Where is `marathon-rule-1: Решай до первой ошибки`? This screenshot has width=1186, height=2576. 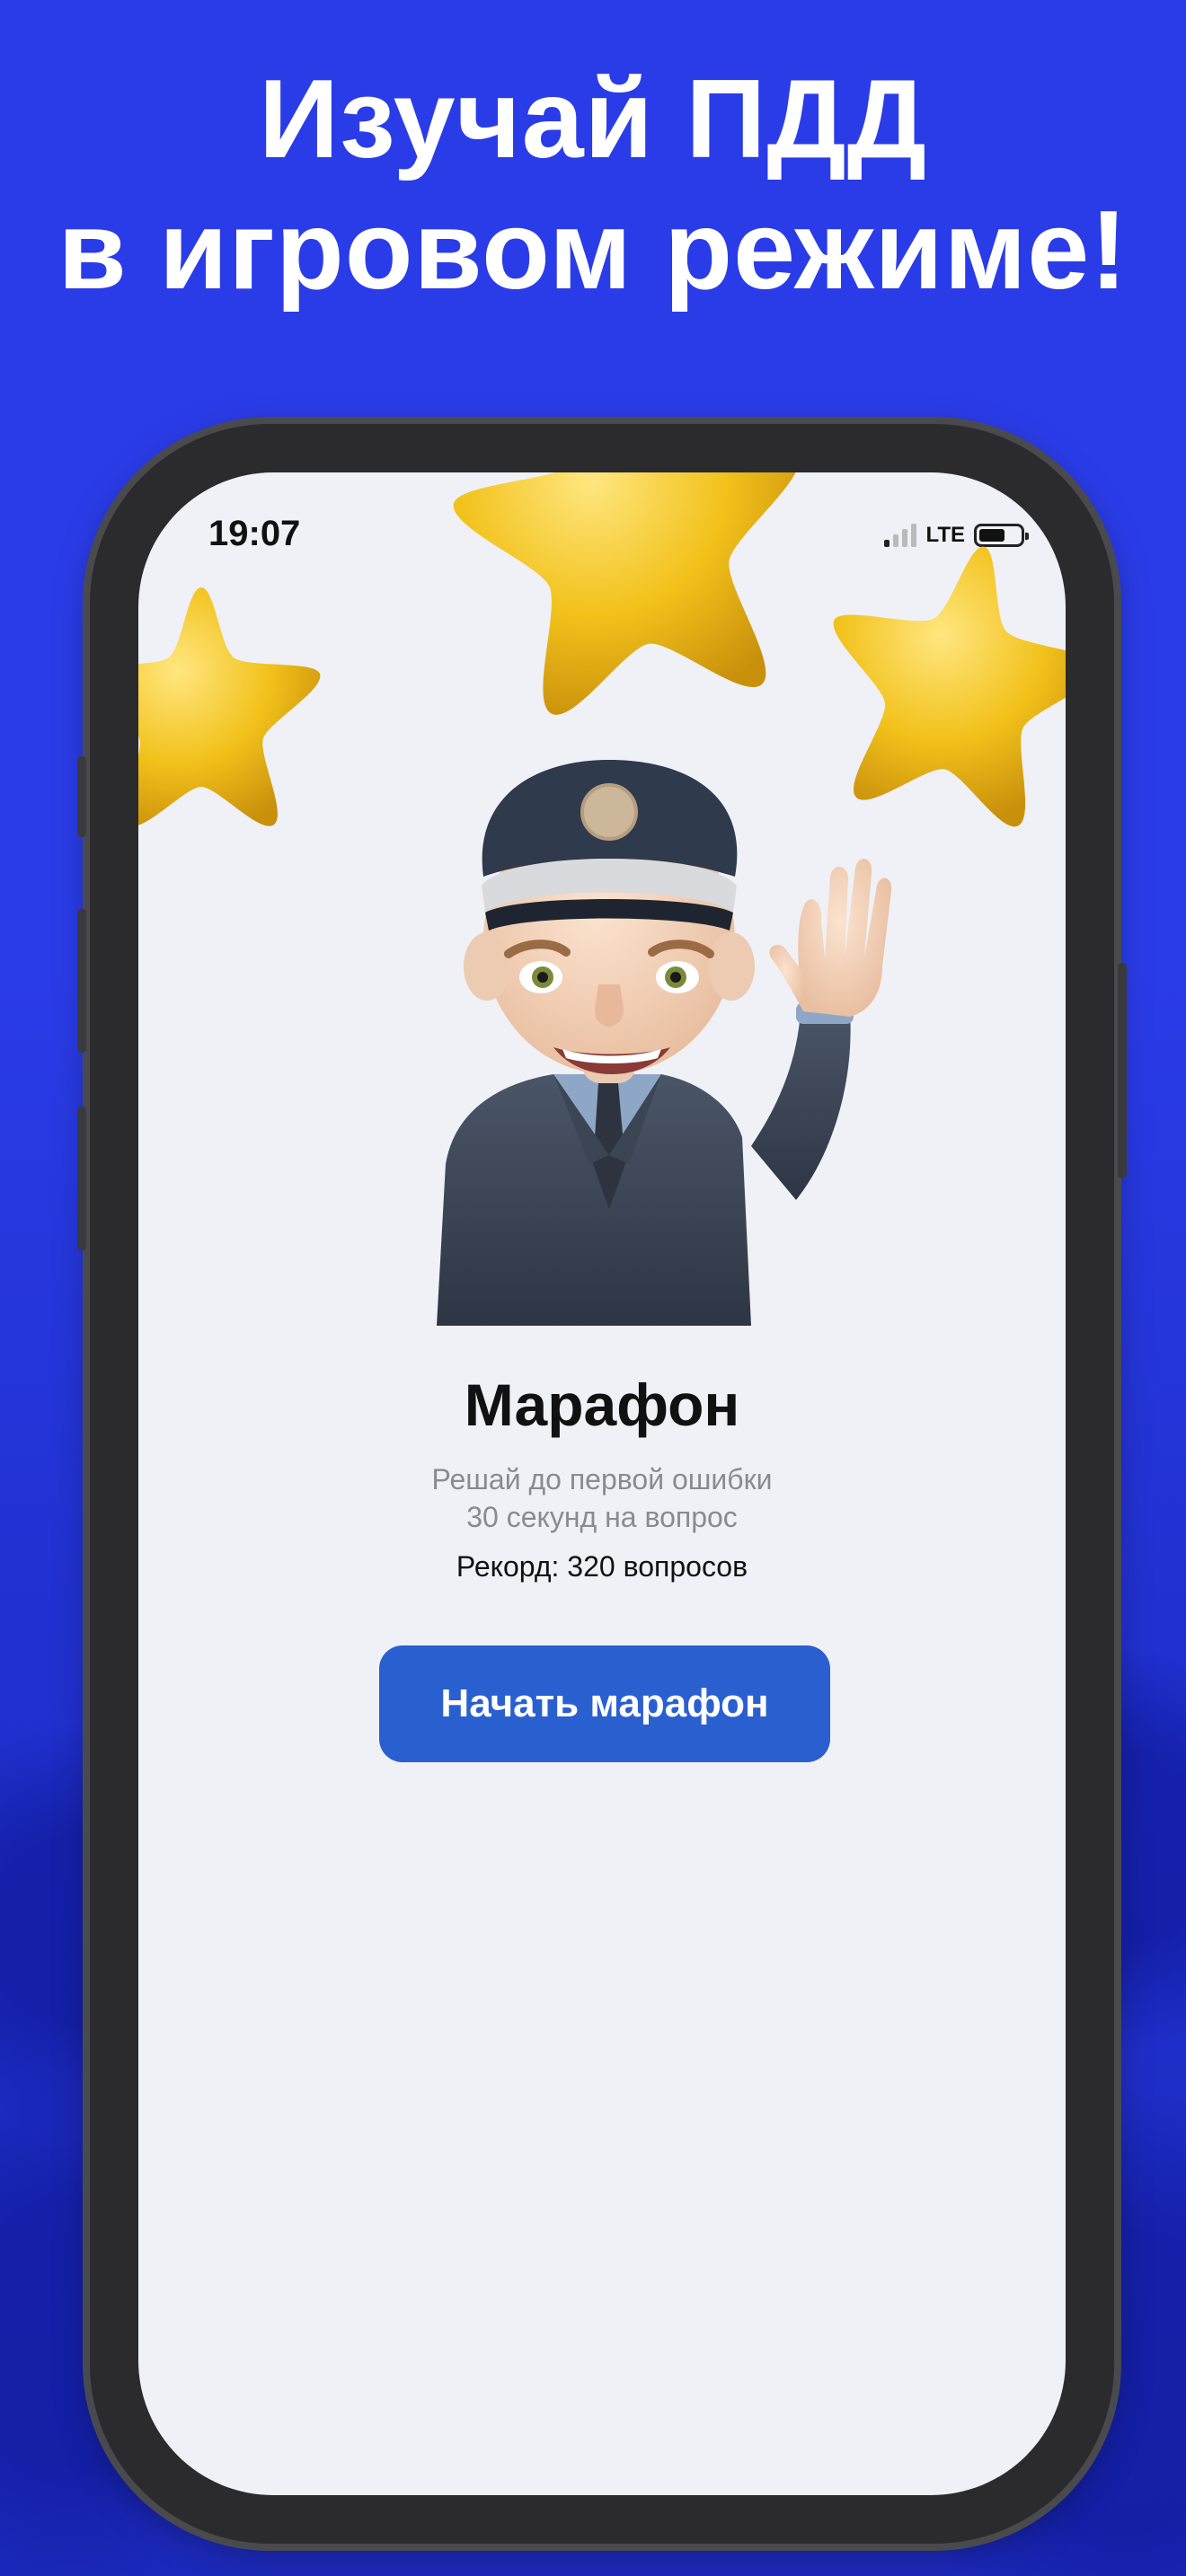
marathon-rule-1: Решай до первой ошибки is located at coordinates (602, 1479).